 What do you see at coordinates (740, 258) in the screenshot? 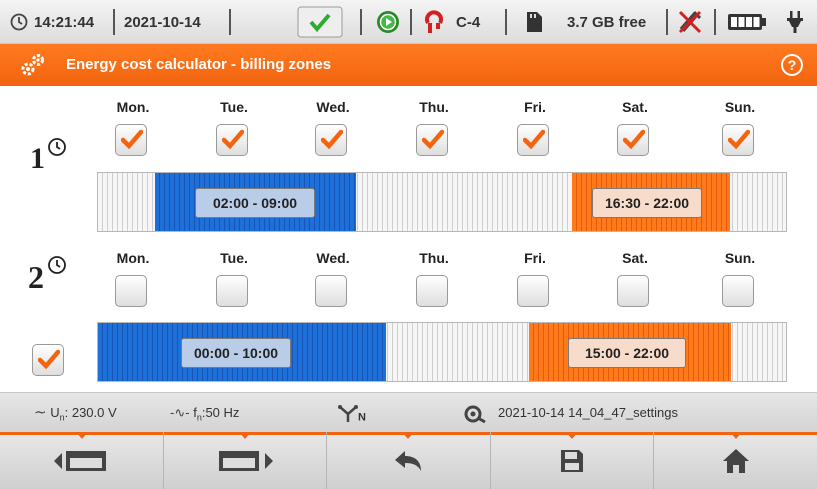
I see `zone2-day-label: Sun.` at bounding box center [740, 258].